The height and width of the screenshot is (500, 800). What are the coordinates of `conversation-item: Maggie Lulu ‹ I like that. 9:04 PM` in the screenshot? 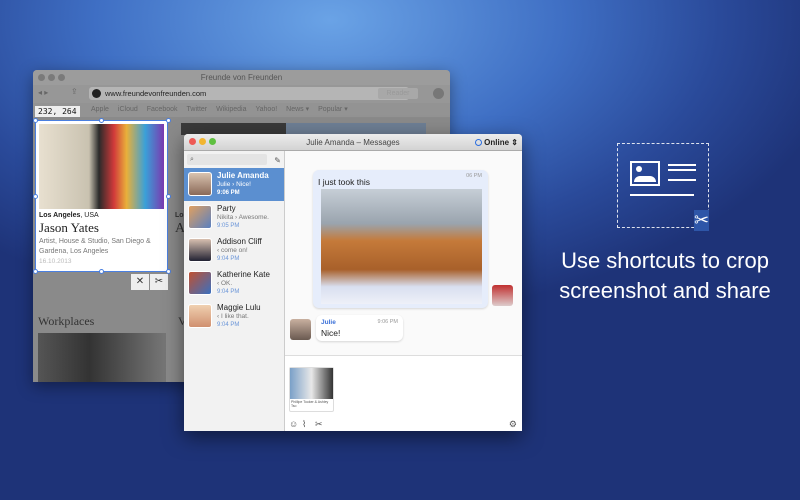 It's located at (234, 316).